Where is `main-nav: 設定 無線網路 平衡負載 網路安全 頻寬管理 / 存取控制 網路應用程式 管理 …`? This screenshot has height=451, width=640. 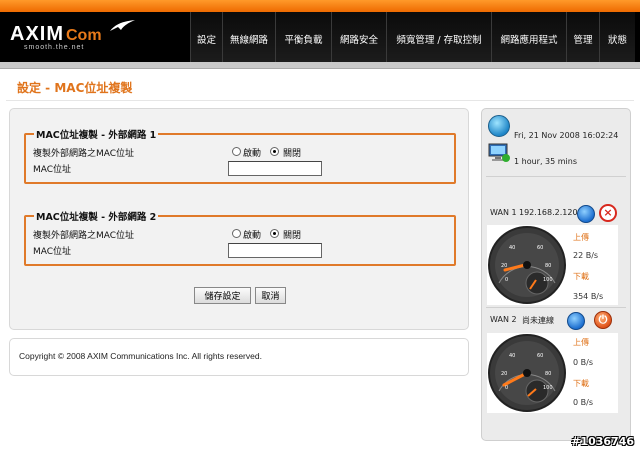
main-nav: 設定 無線網路 平衡負載 網路安全 頻寬管理 / 存取控制 網路應用程式 管理 … is located at coordinates (412, 37).